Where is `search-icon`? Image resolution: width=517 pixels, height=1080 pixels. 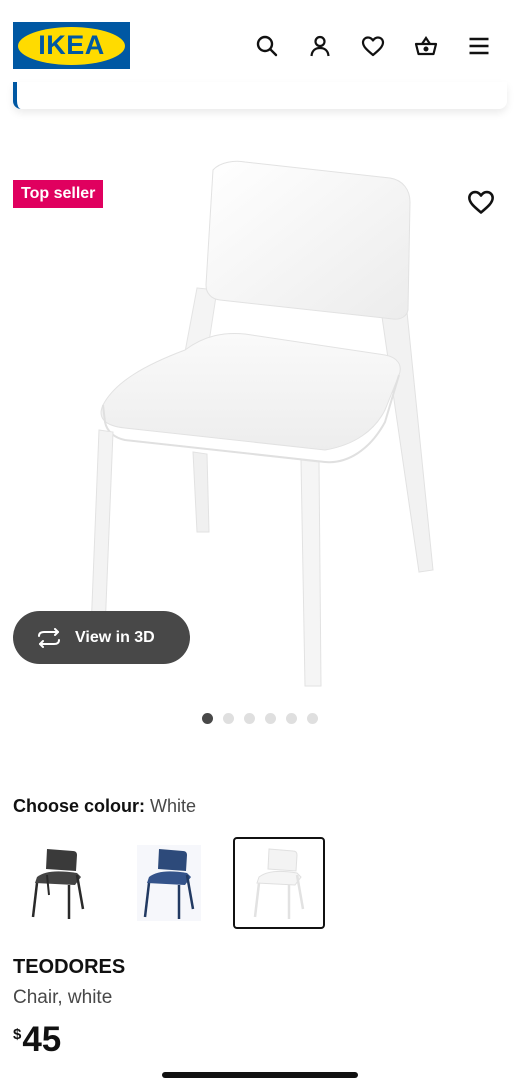 search-icon is located at coordinates (266, 46).